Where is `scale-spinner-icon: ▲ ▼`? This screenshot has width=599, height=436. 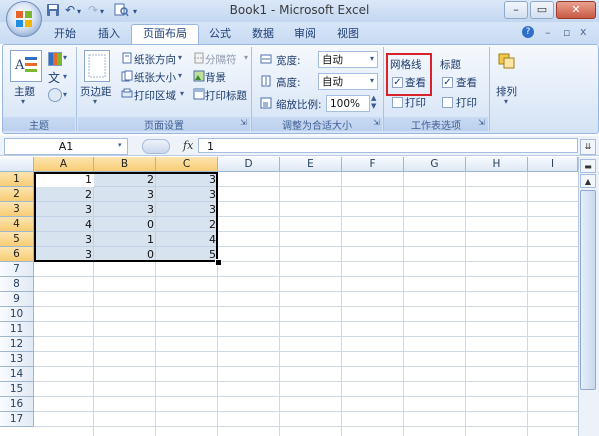
scale-spinner-icon: ▲ ▼ is located at coordinates (373, 102).